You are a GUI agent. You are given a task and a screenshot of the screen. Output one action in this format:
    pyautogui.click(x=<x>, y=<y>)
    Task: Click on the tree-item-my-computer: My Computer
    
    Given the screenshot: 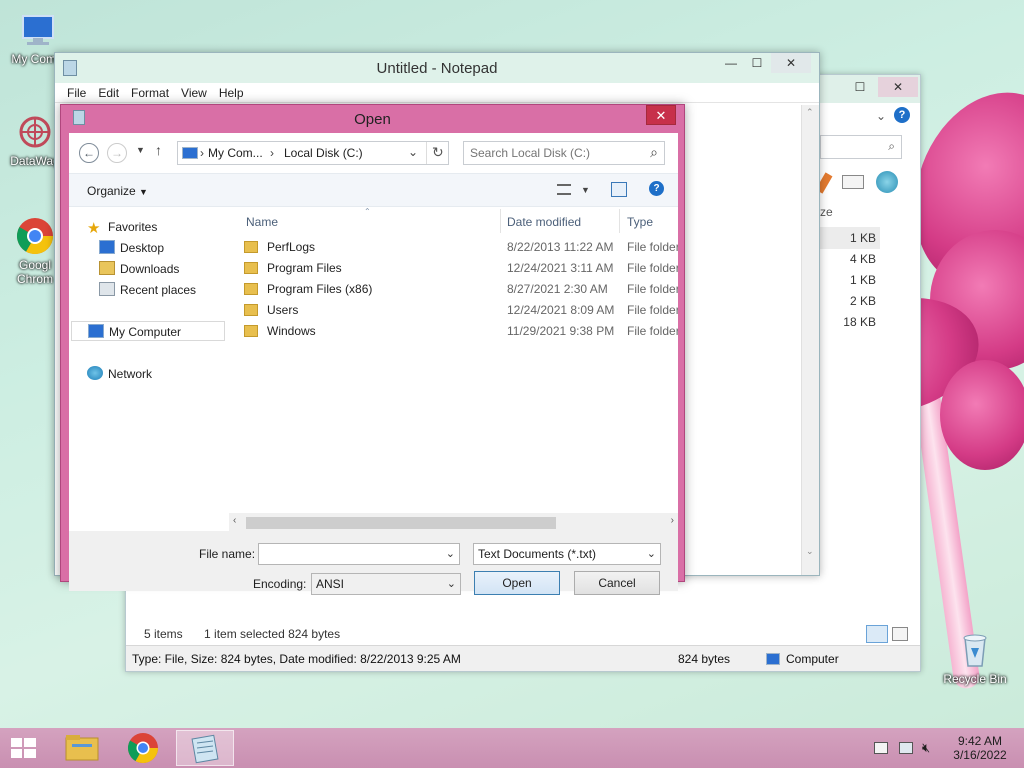 What is the action you would take?
    pyautogui.click(x=148, y=331)
    